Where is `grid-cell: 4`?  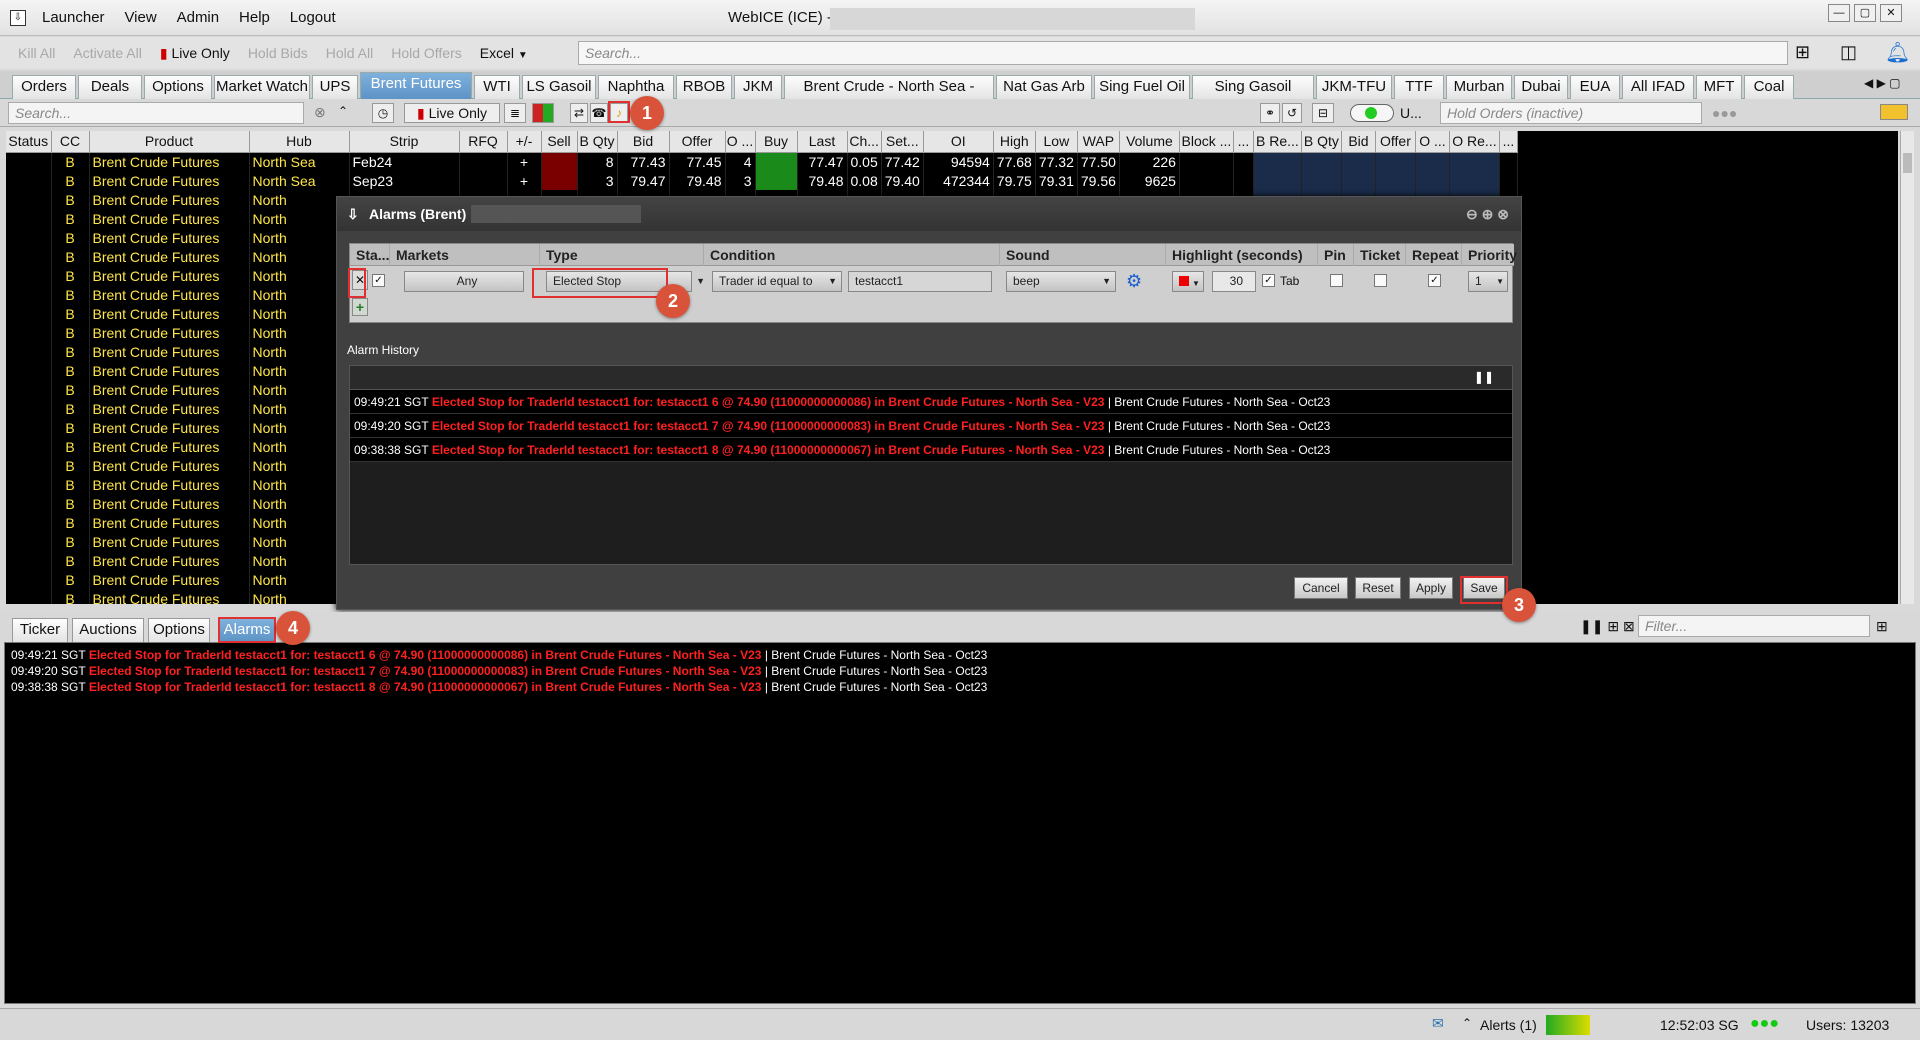
grid-cell: 4 is located at coordinates (740, 161).